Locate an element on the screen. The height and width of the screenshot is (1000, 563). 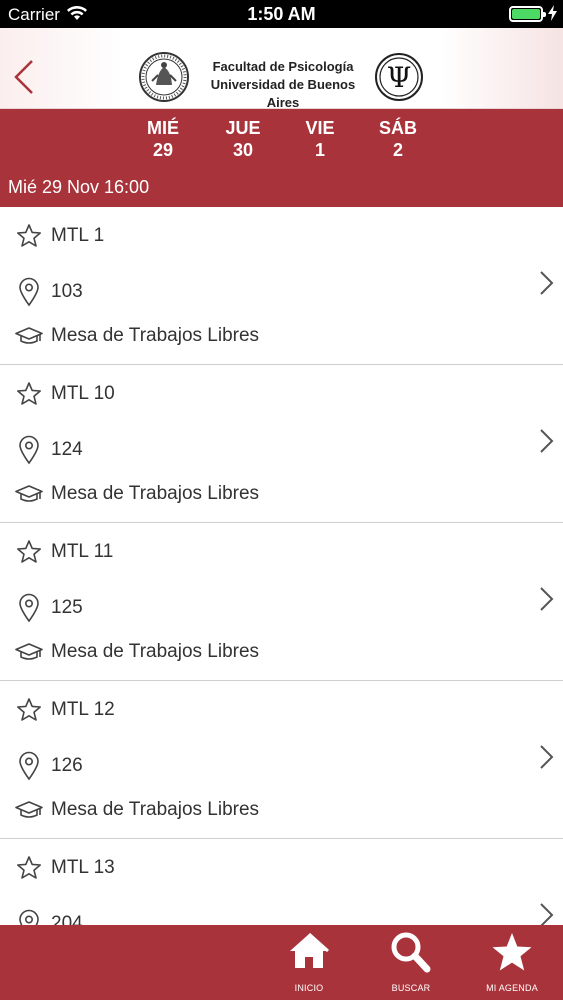
title-line-1: Facultad de Psicología is located at coordinates (283, 66).